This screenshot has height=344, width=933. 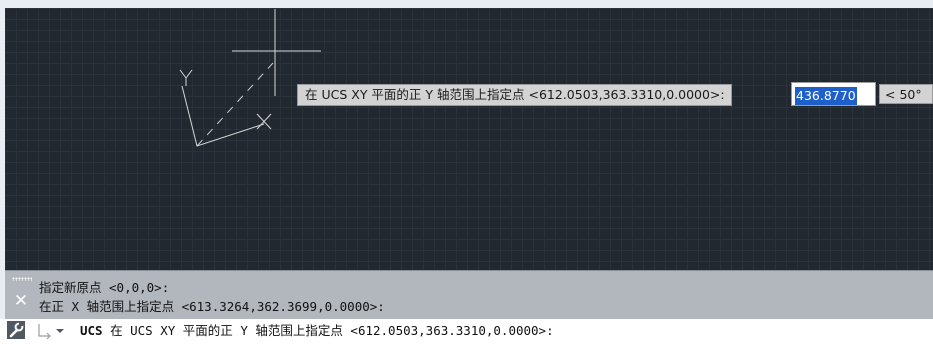 I want to click on dynamic-input-value: 436.8770, so click(x=826, y=96).